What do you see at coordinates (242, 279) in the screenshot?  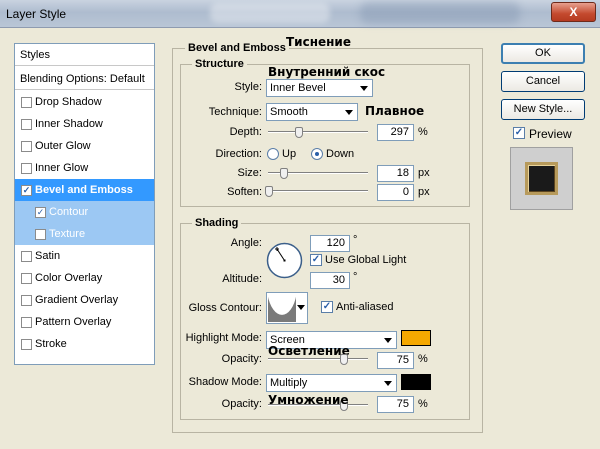 I see `altitude-label: Altitude:` at bounding box center [242, 279].